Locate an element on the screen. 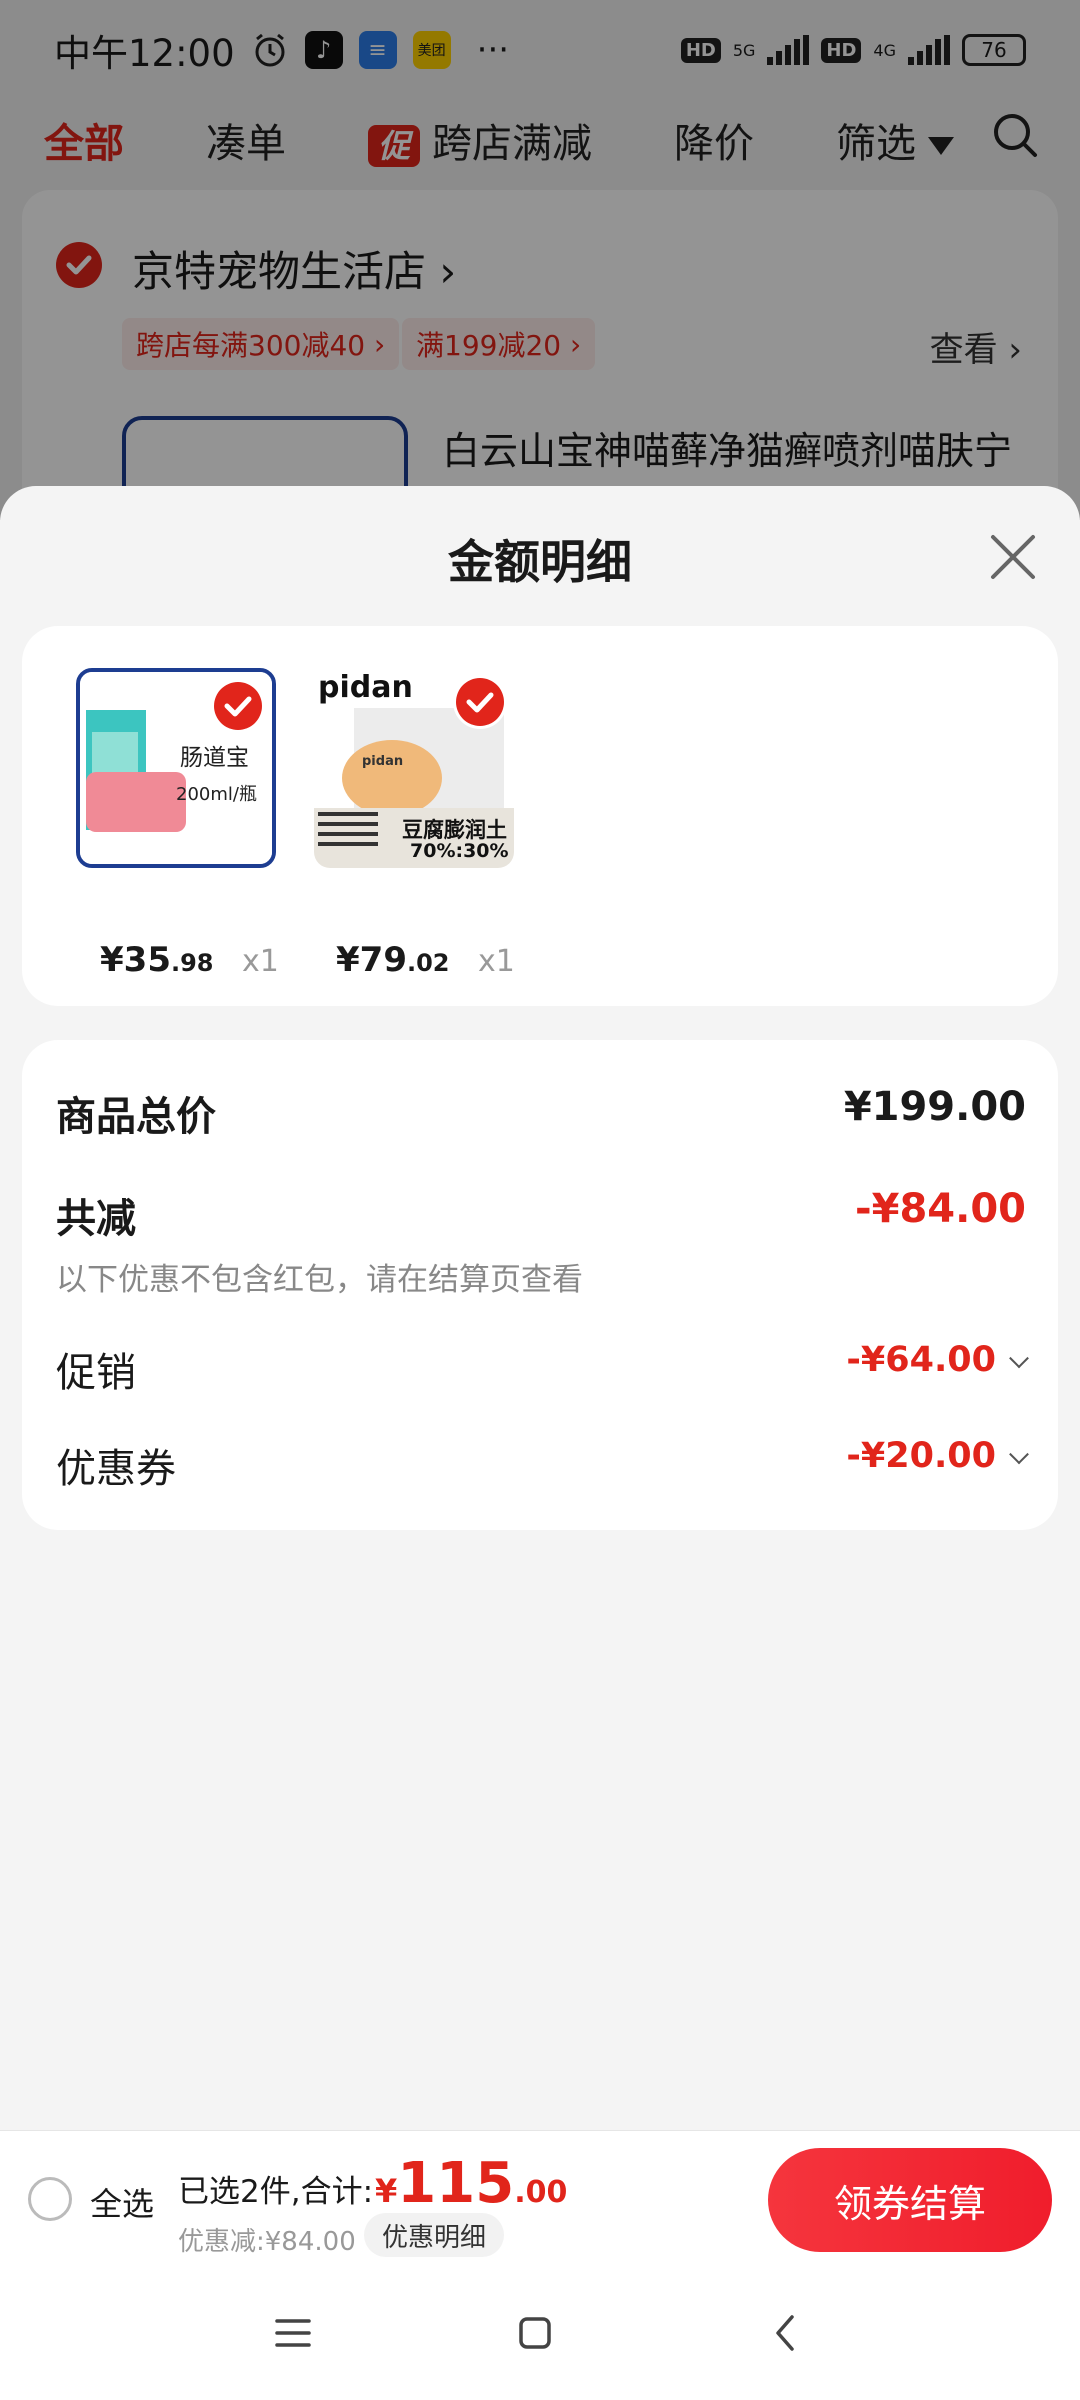  selected-summary: 已选2件,合计: ¥ 115 .00 is located at coordinates (372, 2183).